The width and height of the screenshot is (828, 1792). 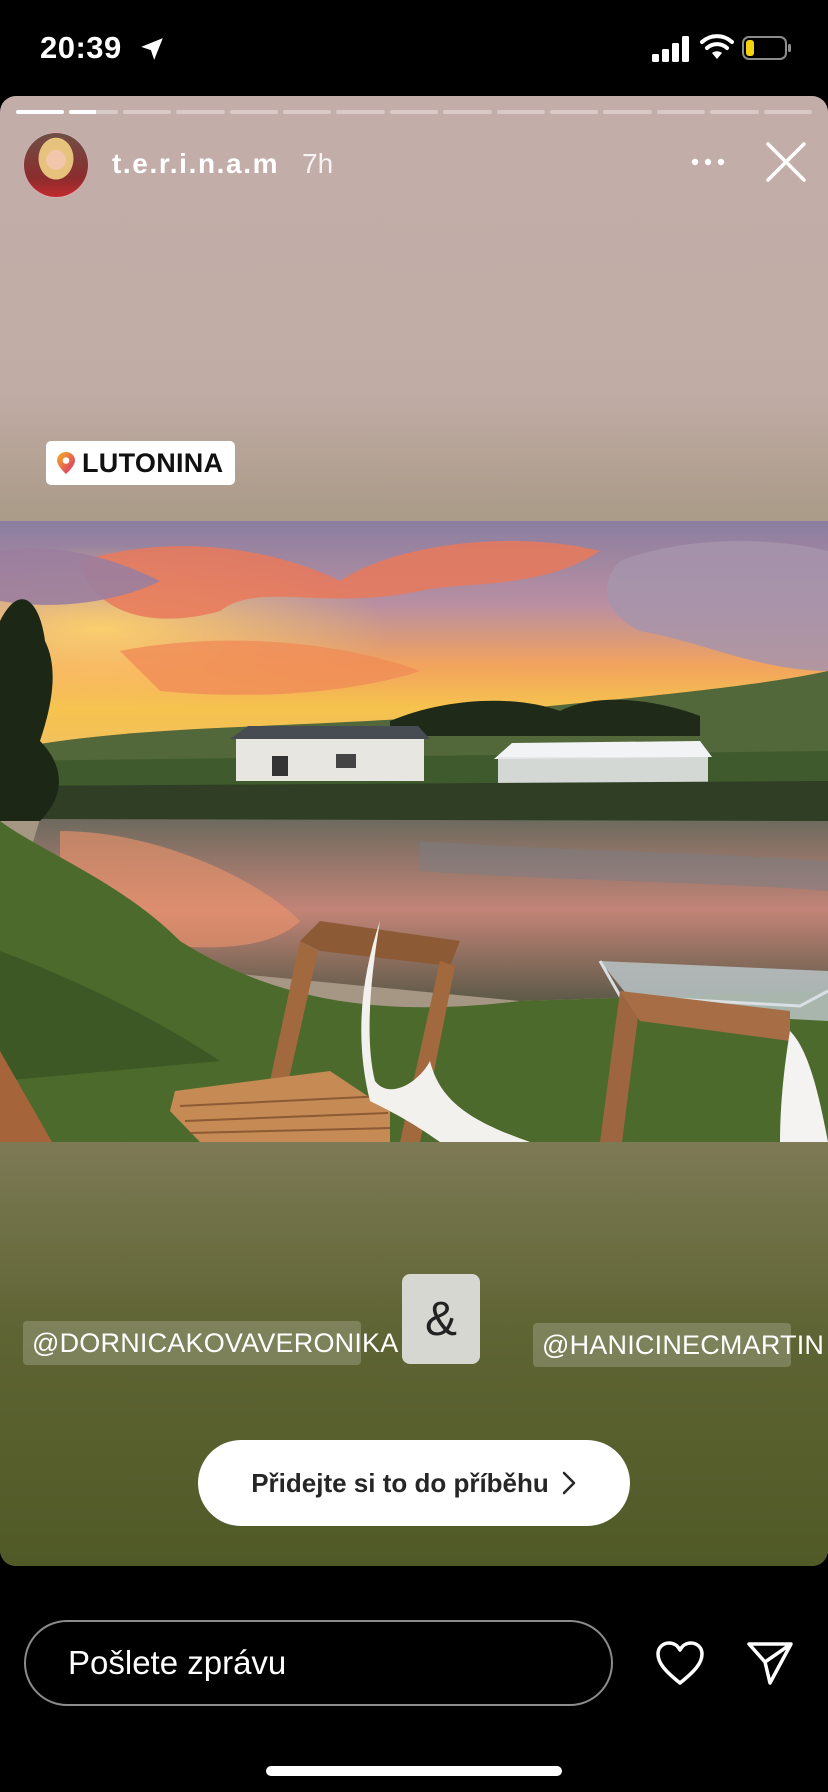 What do you see at coordinates (153, 462) in the screenshot?
I see `location-sticker-label: LUTONINA` at bounding box center [153, 462].